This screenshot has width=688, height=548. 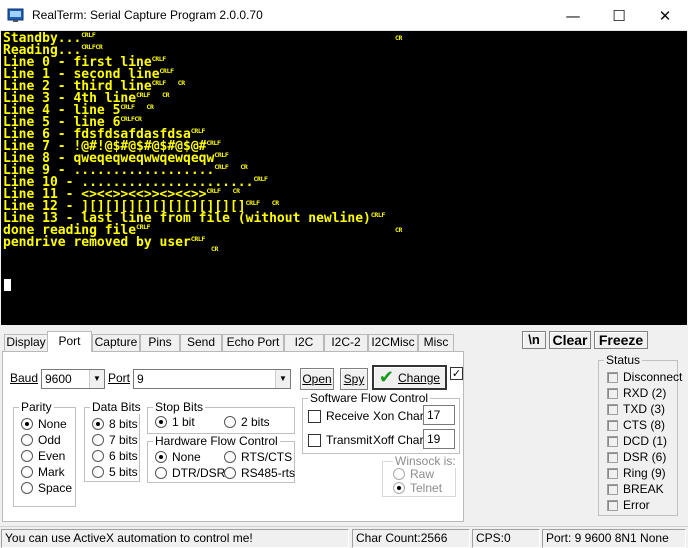 I want to click on data-bits-6-radio: 6 bits, so click(x=115, y=456).